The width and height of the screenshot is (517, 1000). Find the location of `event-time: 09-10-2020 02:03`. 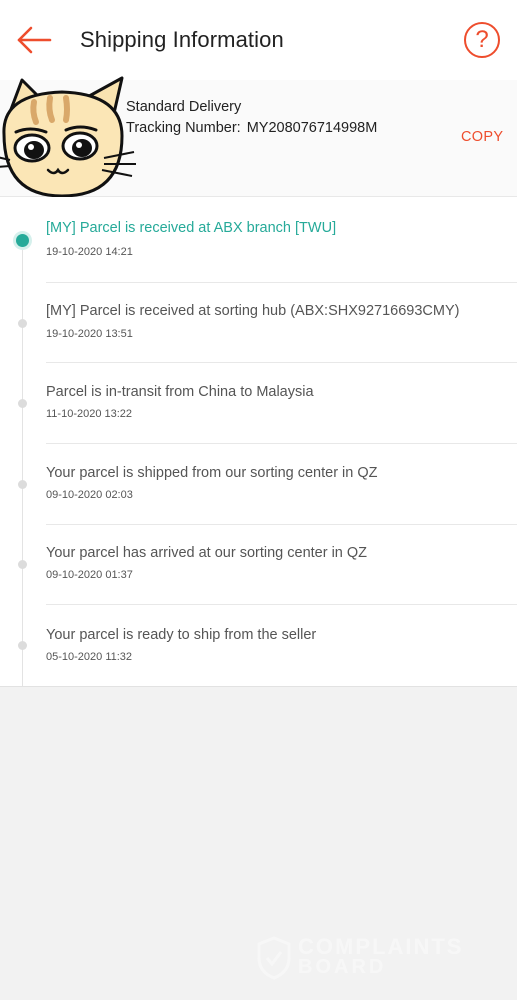

event-time: 09-10-2020 02:03 is located at coordinates (89, 495).